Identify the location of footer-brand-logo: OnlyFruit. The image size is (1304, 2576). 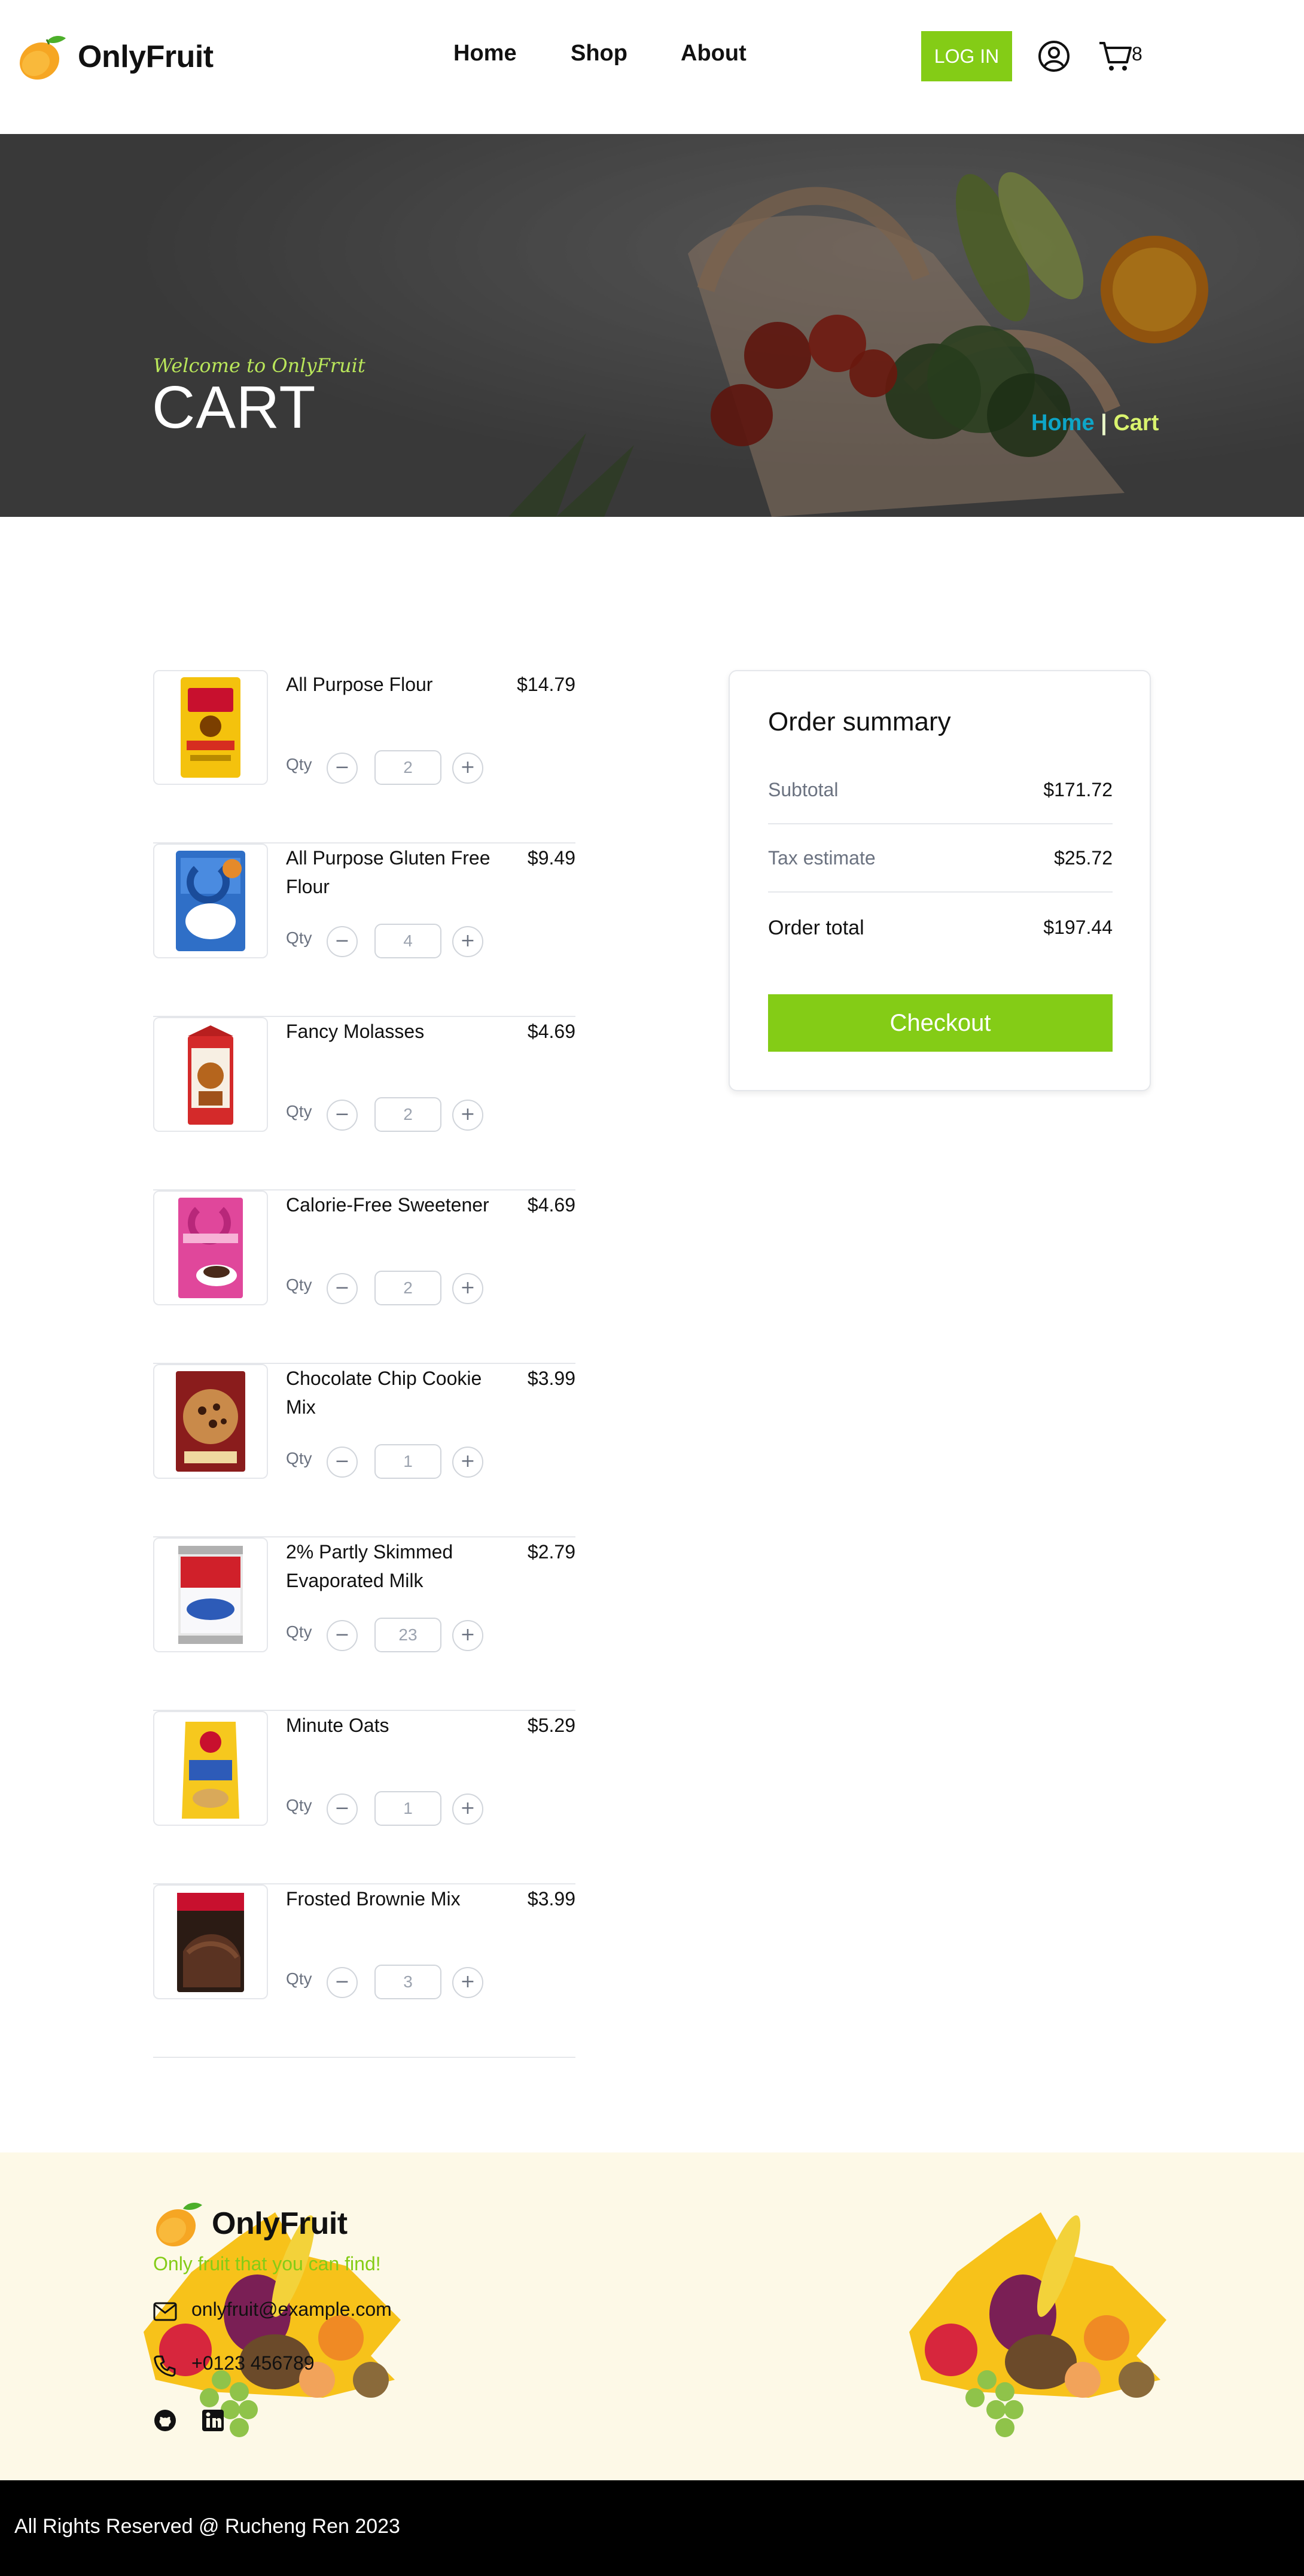
(250, 2223).